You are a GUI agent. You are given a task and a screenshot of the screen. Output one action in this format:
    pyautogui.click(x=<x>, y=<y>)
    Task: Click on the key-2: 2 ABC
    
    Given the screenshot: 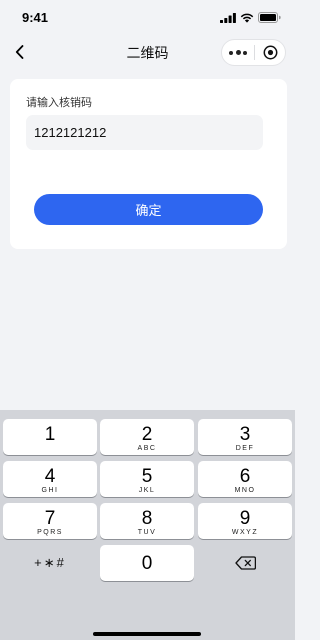 What is the action you would take?
    pyautogui.click(x=147, y=437)
    